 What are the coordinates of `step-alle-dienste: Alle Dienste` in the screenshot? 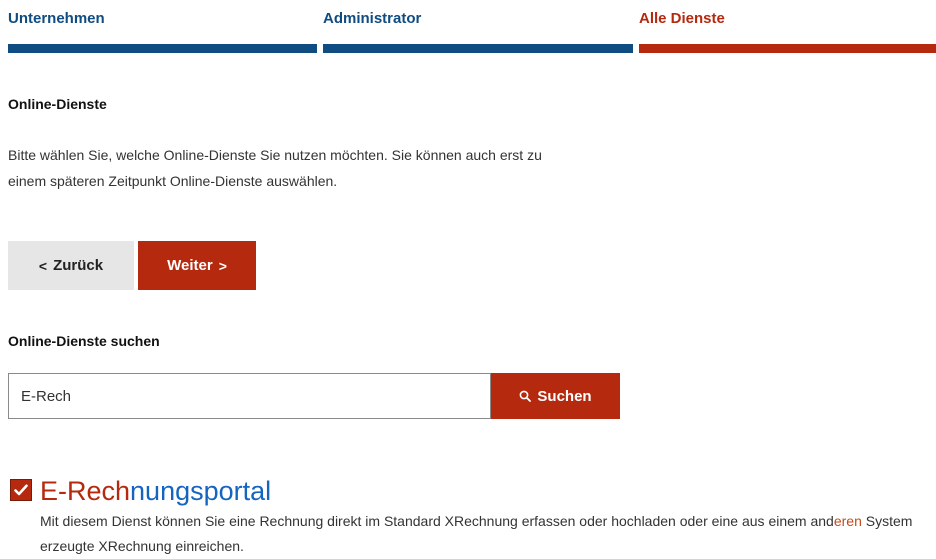 It's located at (787, 30).